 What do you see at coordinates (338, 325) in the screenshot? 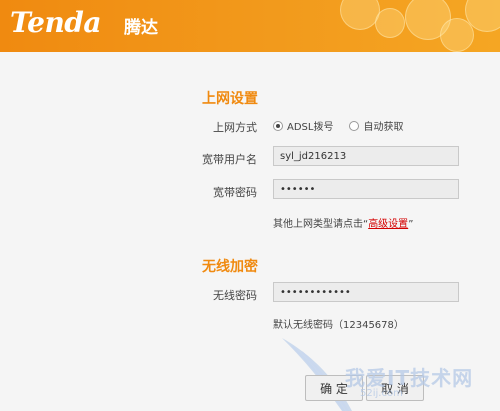
I see `default-wireless-hint: 默认无线密码（12345678）` at bounding box center [338, 325].